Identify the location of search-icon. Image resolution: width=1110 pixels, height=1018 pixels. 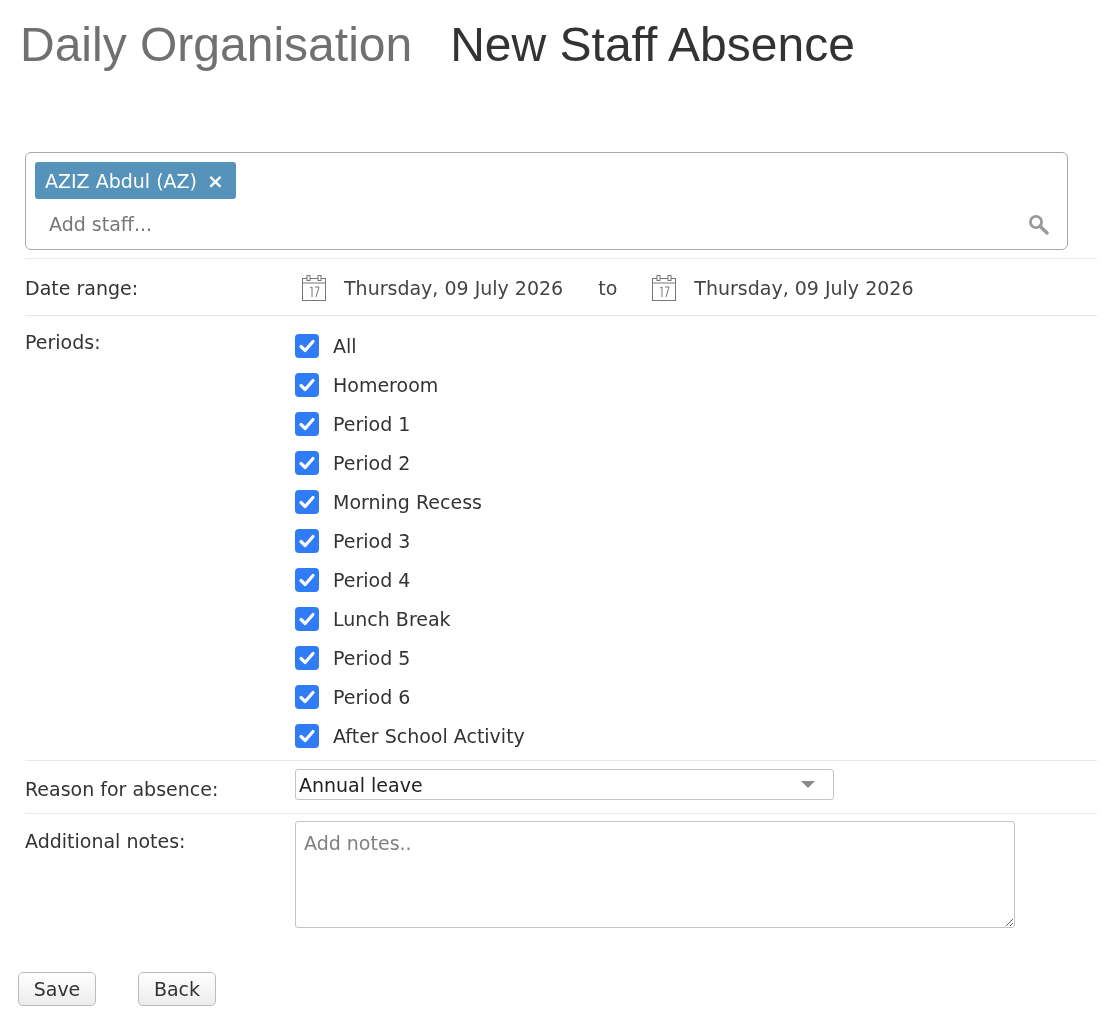
(1038, 224).